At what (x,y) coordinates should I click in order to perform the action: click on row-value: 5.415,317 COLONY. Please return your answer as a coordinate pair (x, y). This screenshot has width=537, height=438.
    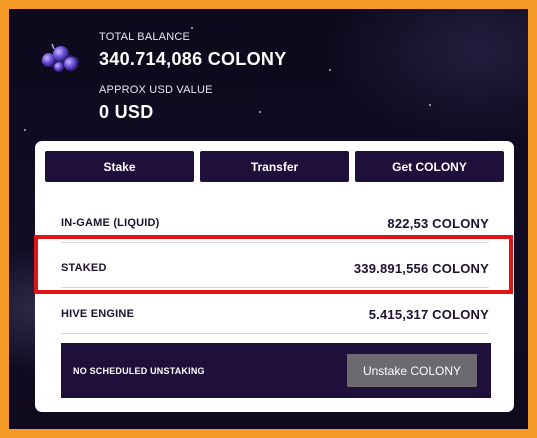
    Looking at the image, I should click on (428, 314).